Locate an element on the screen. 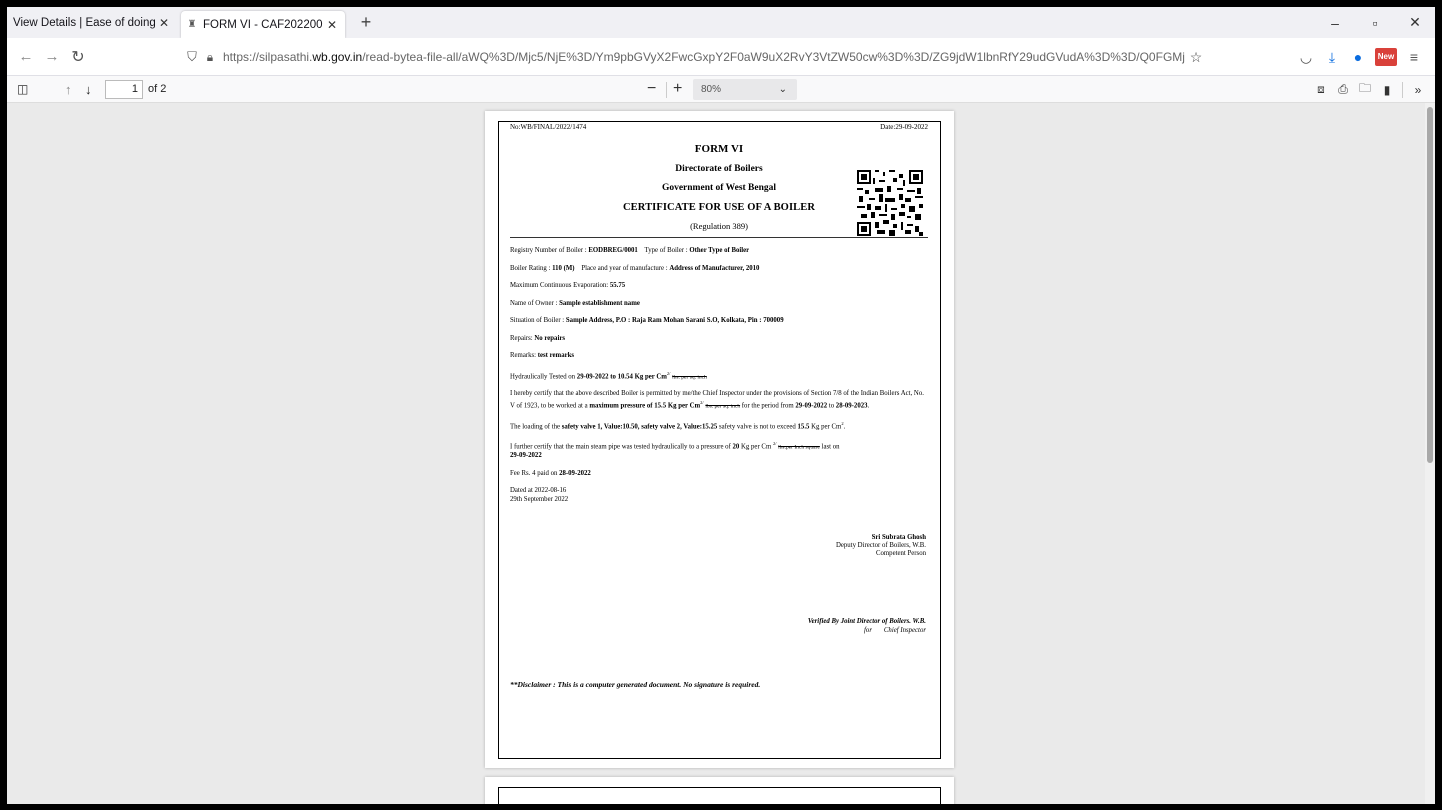  toolbar-right: ◡ ⤓ ● New ≡ is located at coordinates (1360, 57).